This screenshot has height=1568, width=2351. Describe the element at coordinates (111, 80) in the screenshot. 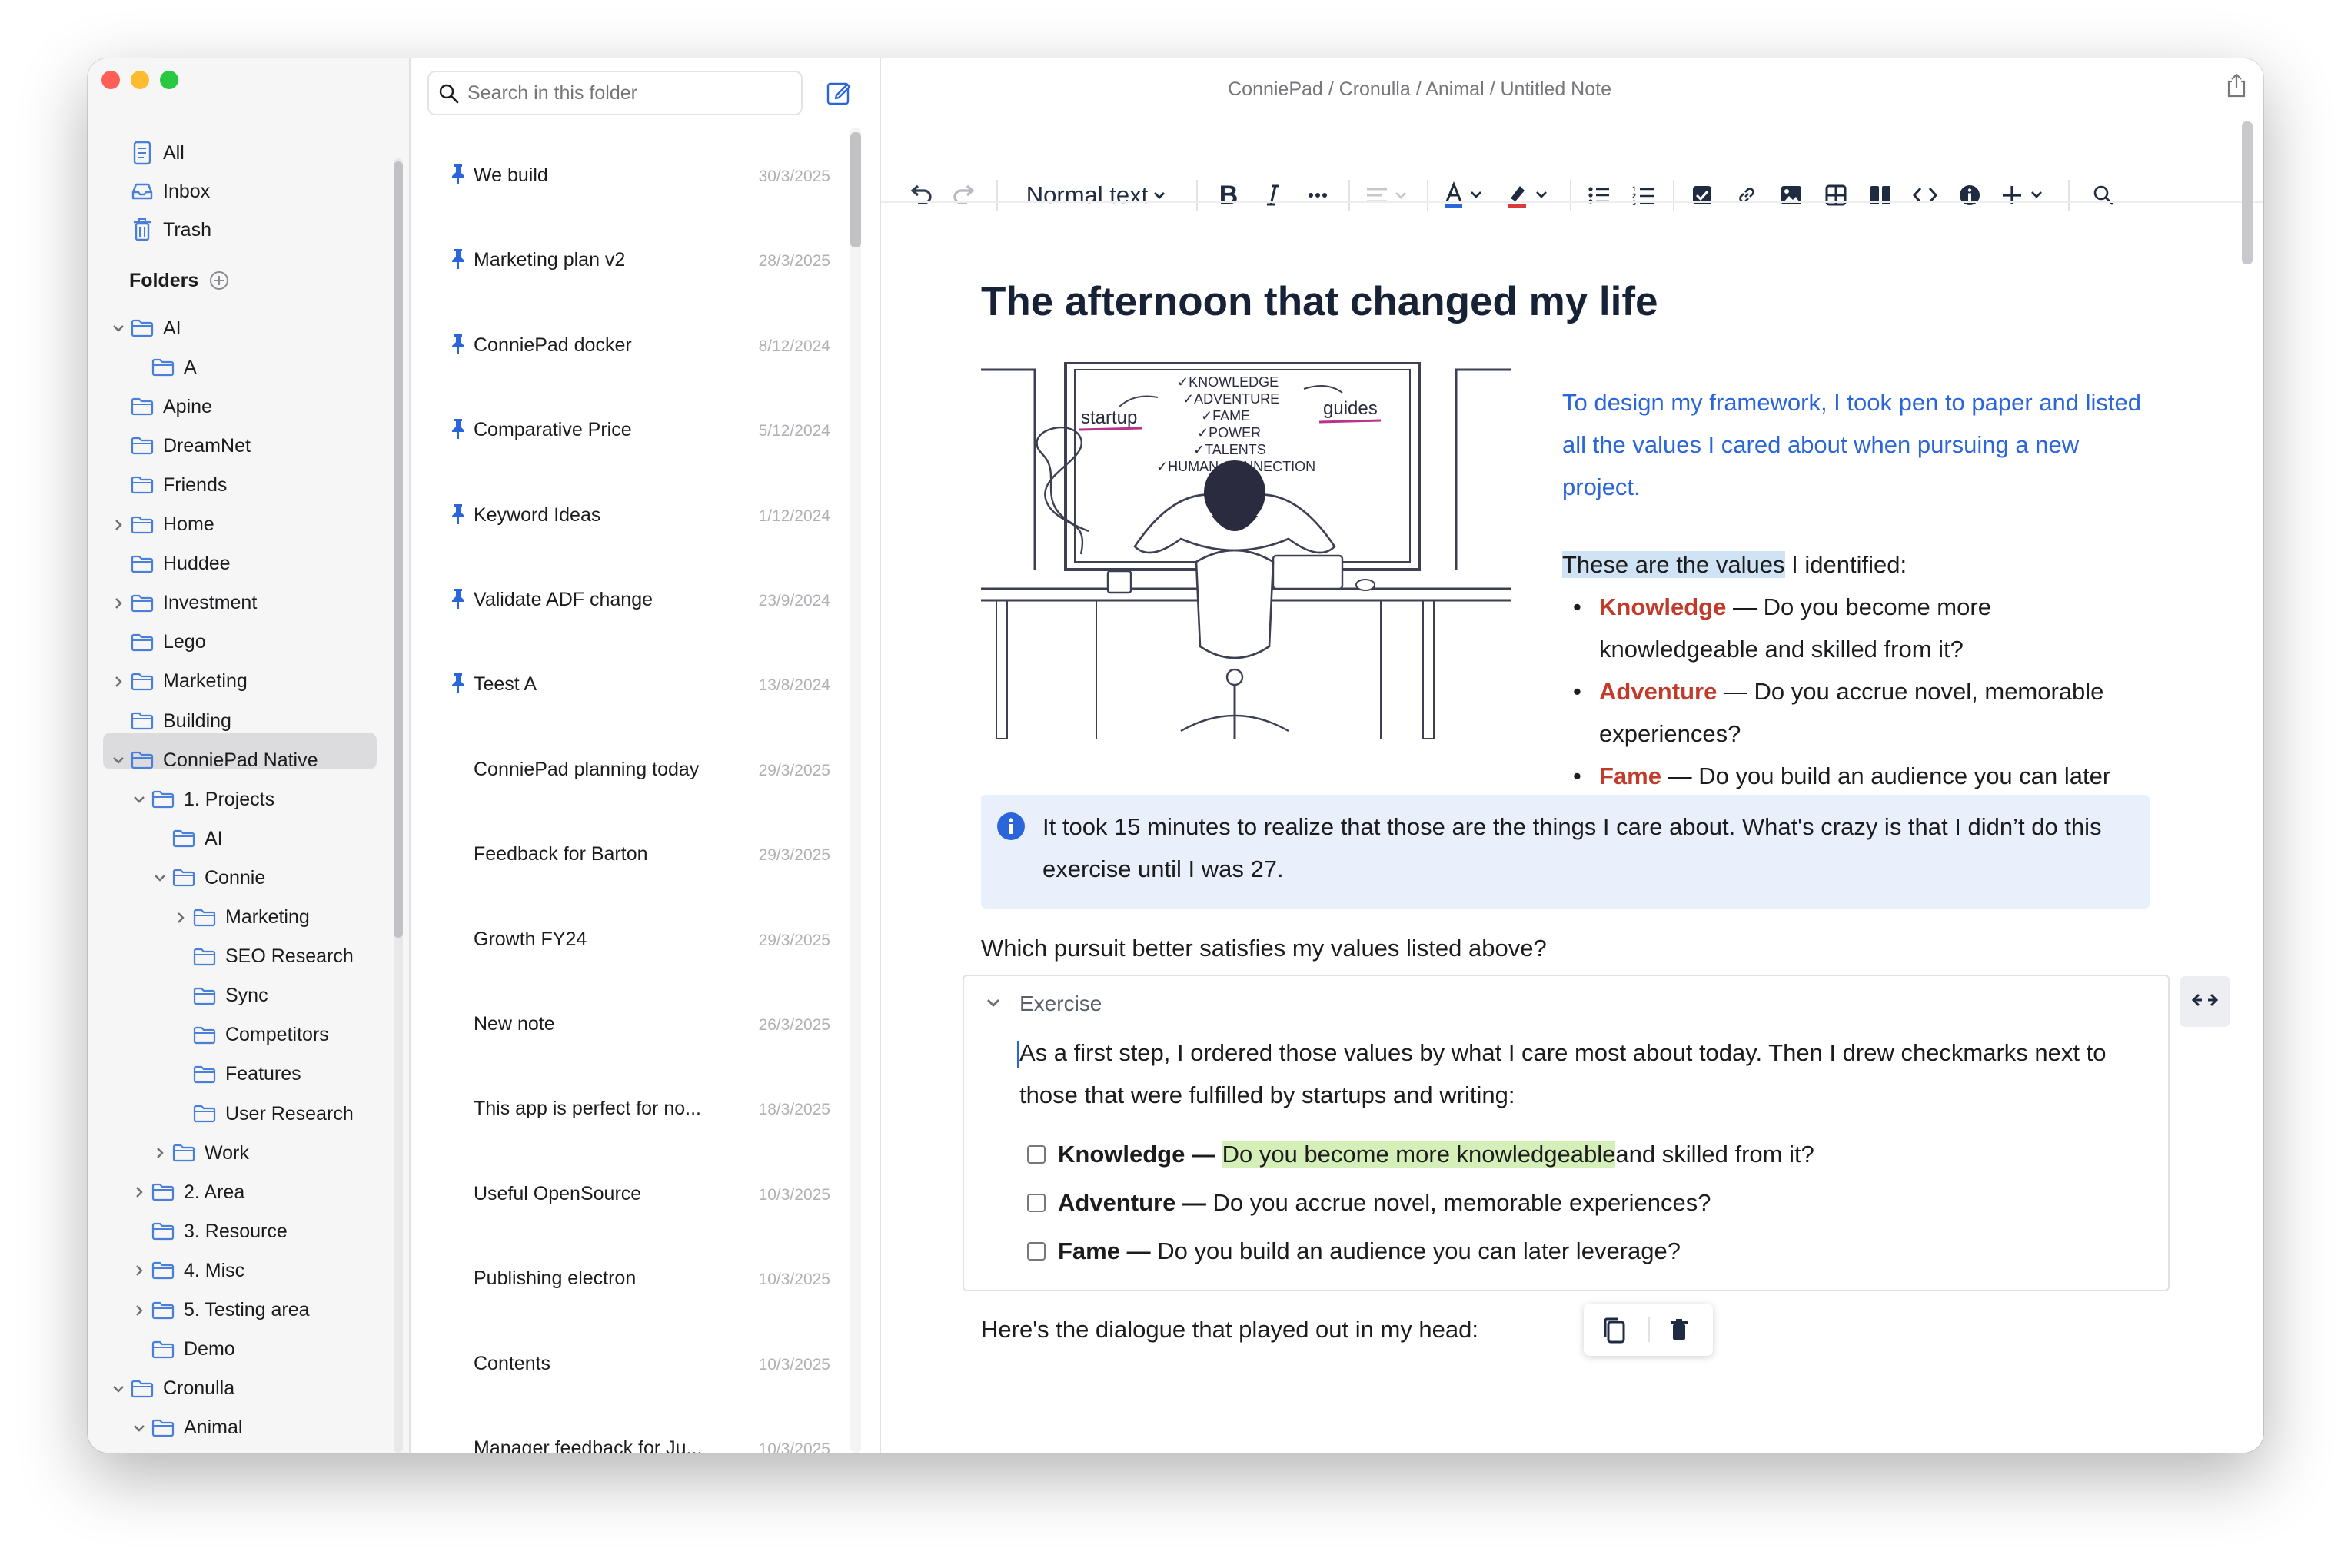

I see `close-window-button` at that location.